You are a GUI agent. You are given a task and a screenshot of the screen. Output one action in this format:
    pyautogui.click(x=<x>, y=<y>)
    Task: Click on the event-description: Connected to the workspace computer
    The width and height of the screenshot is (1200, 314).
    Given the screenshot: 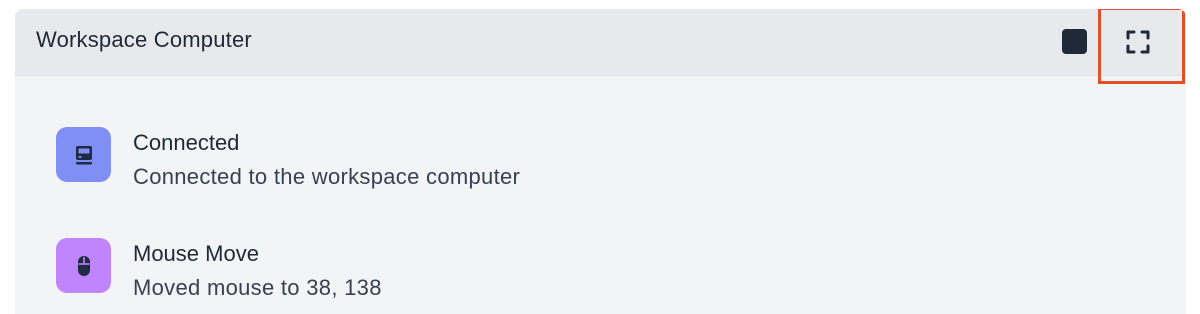 What is the action you would take?
    pyautogui.click(x=327, y=176)
    